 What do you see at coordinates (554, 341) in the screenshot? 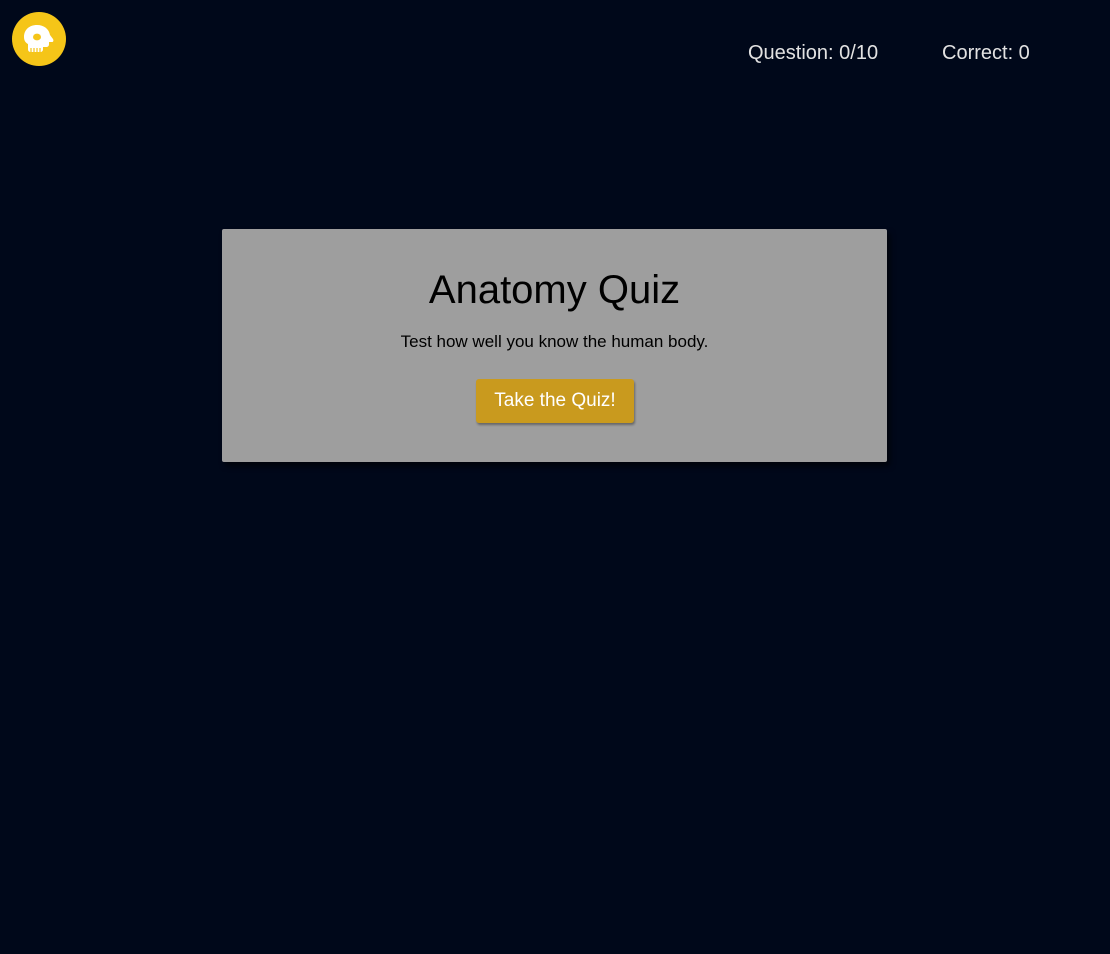
I see `quiz-subtitle: Test how well you know the human body.` at bounding box center [554, 341].